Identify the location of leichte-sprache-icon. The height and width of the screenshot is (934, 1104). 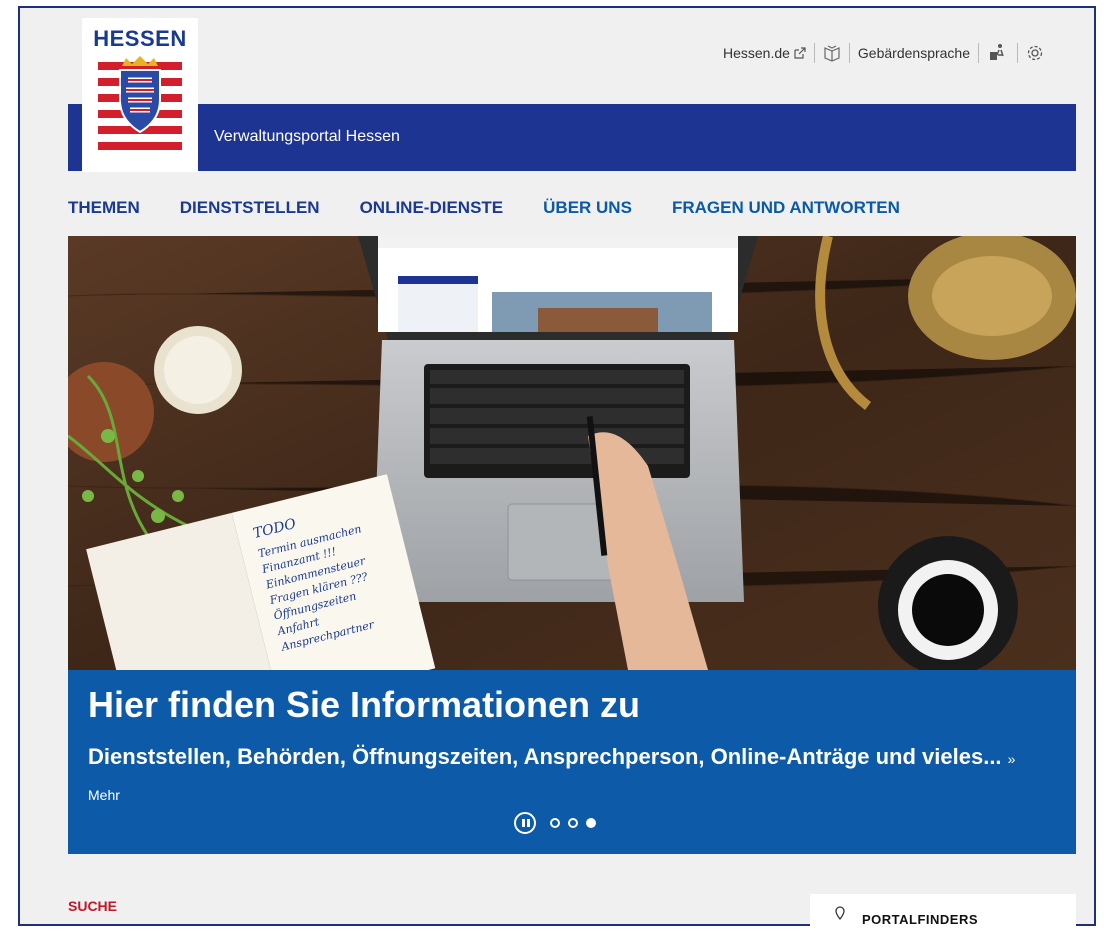
(832, 53).